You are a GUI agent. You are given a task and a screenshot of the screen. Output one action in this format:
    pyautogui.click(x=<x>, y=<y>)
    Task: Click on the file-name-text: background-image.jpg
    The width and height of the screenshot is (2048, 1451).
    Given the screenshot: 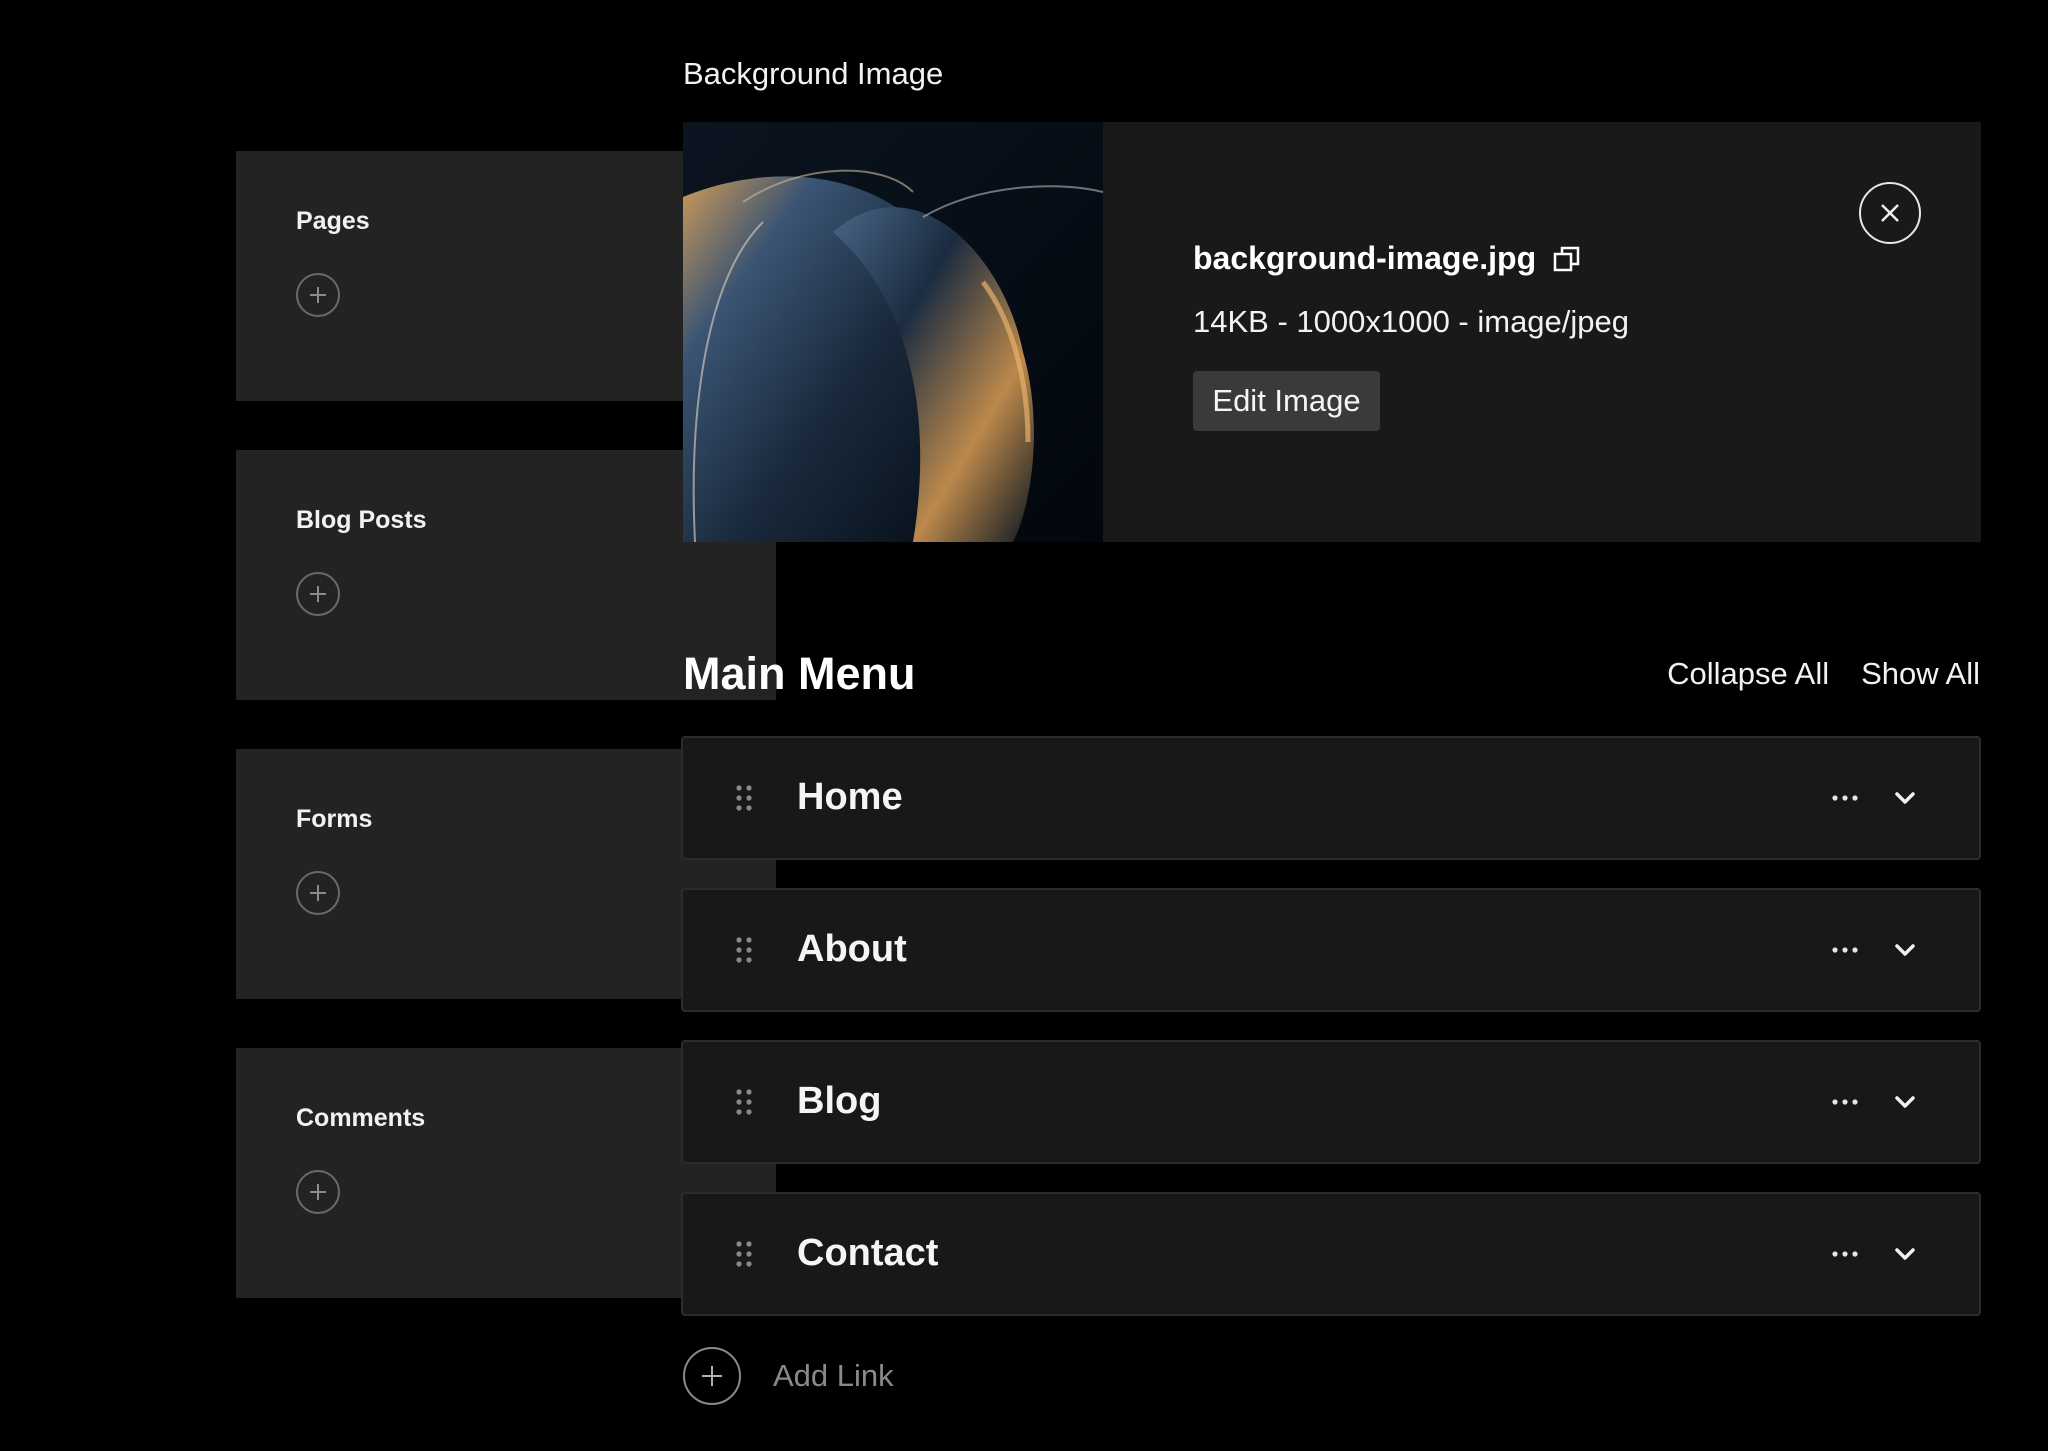 What is the action you would take?
    pyautogui.click(x=1365, y=258)
    